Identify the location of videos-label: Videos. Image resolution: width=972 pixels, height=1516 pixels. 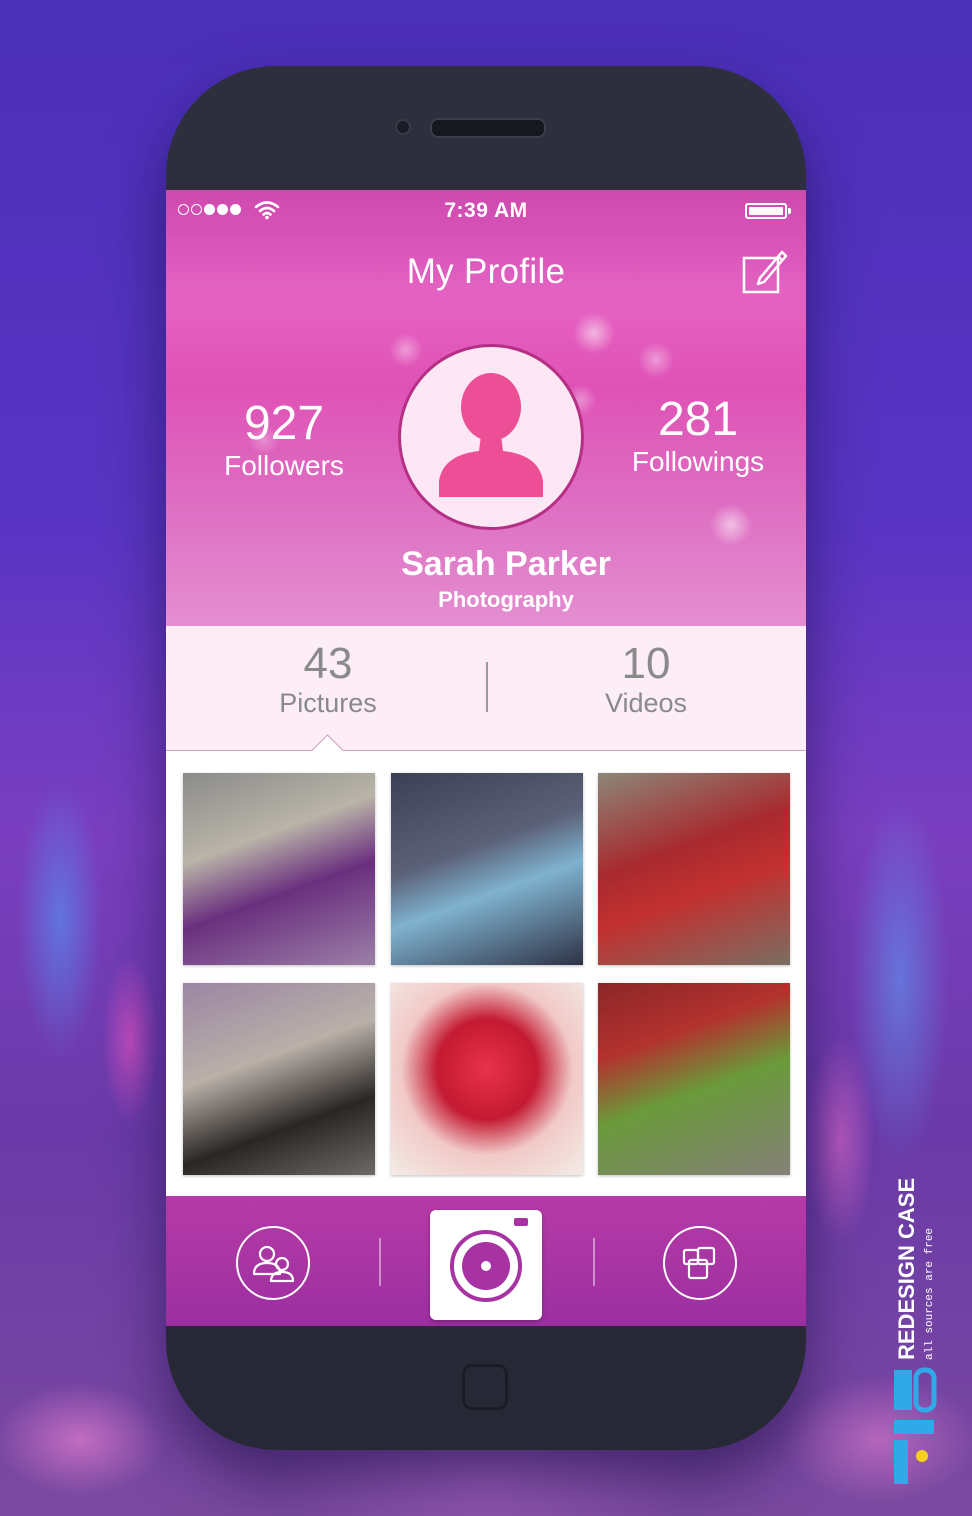
(646, 703).